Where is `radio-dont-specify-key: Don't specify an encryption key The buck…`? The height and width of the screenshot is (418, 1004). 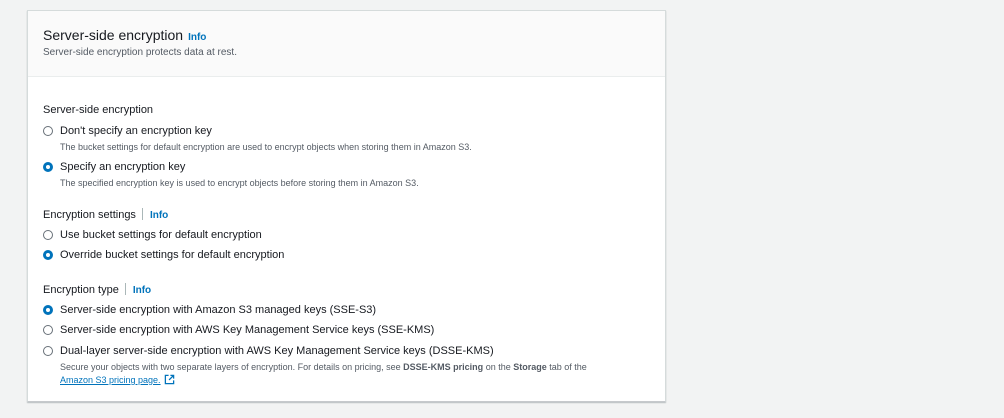 radio-dont-specify-key: Don't specify an encryption key The buck… is located at coordinates (257, 139).